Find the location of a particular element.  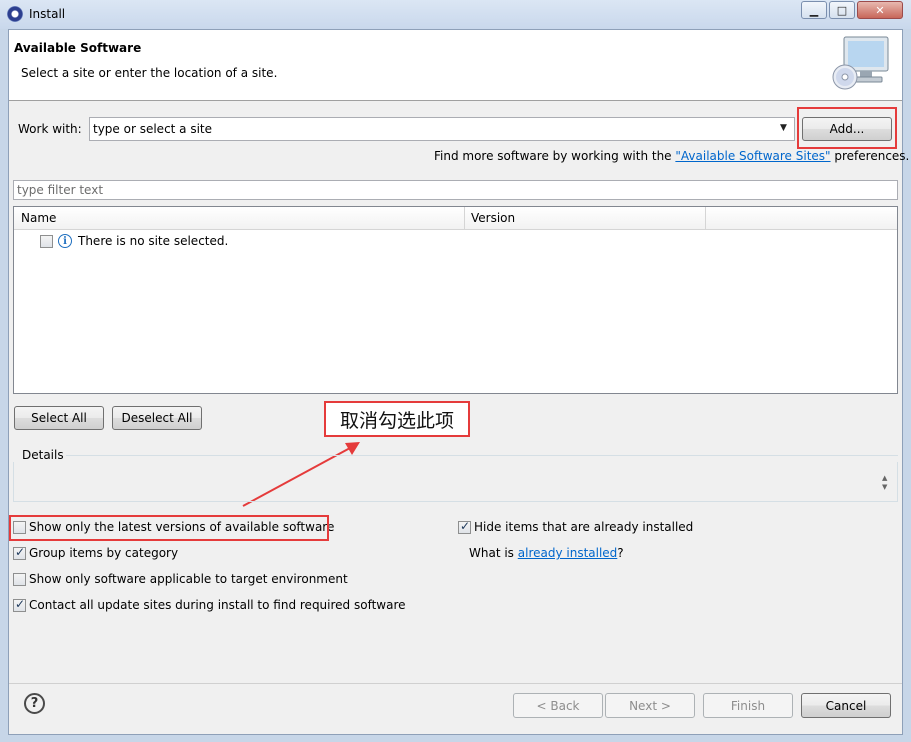

dropdown-arrow-icon: ▼ is located at coordinates (783, 128).